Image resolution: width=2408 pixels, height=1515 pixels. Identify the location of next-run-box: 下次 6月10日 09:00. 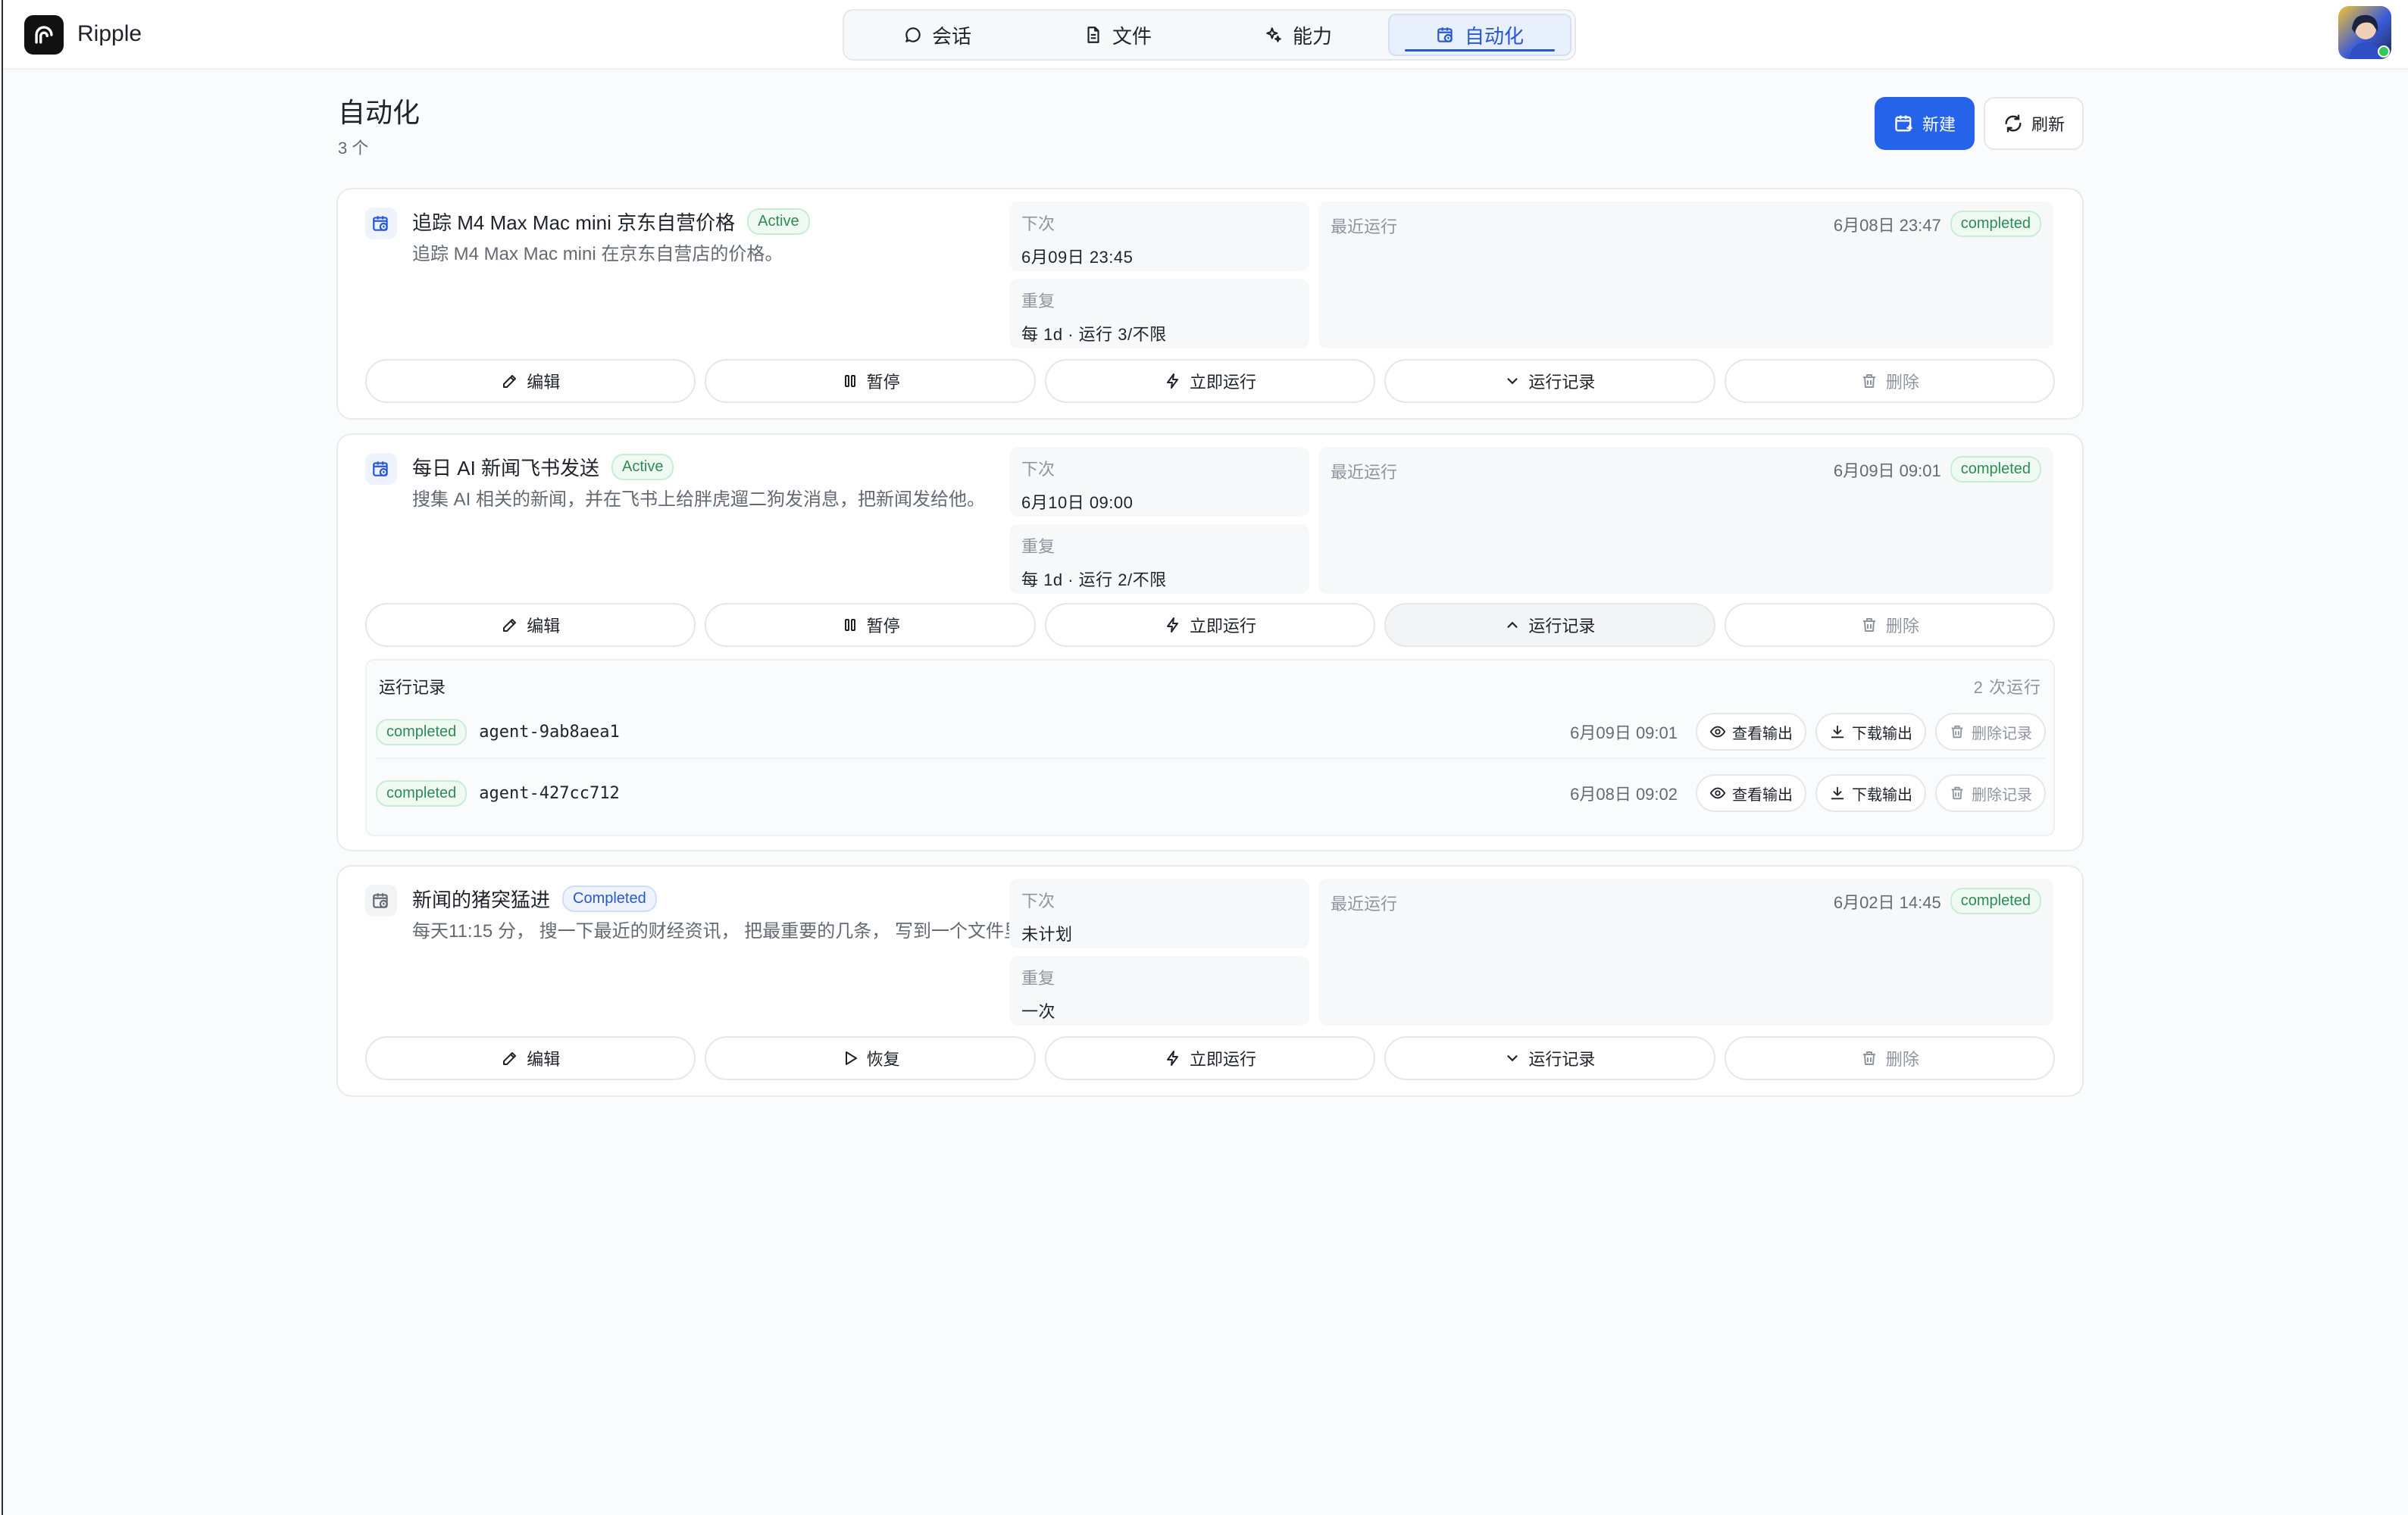
(1159, 482).